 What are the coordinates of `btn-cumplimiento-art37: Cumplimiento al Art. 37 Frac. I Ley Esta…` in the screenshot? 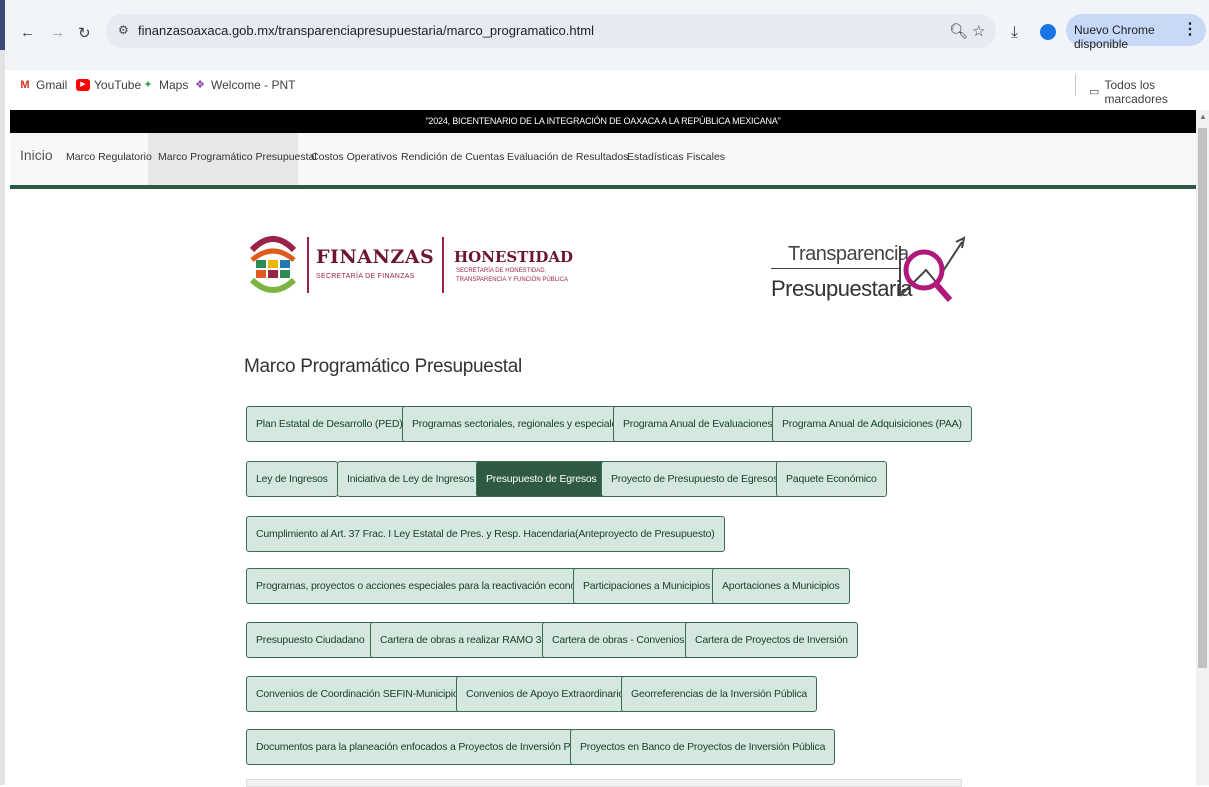 It's located at (485, 534).